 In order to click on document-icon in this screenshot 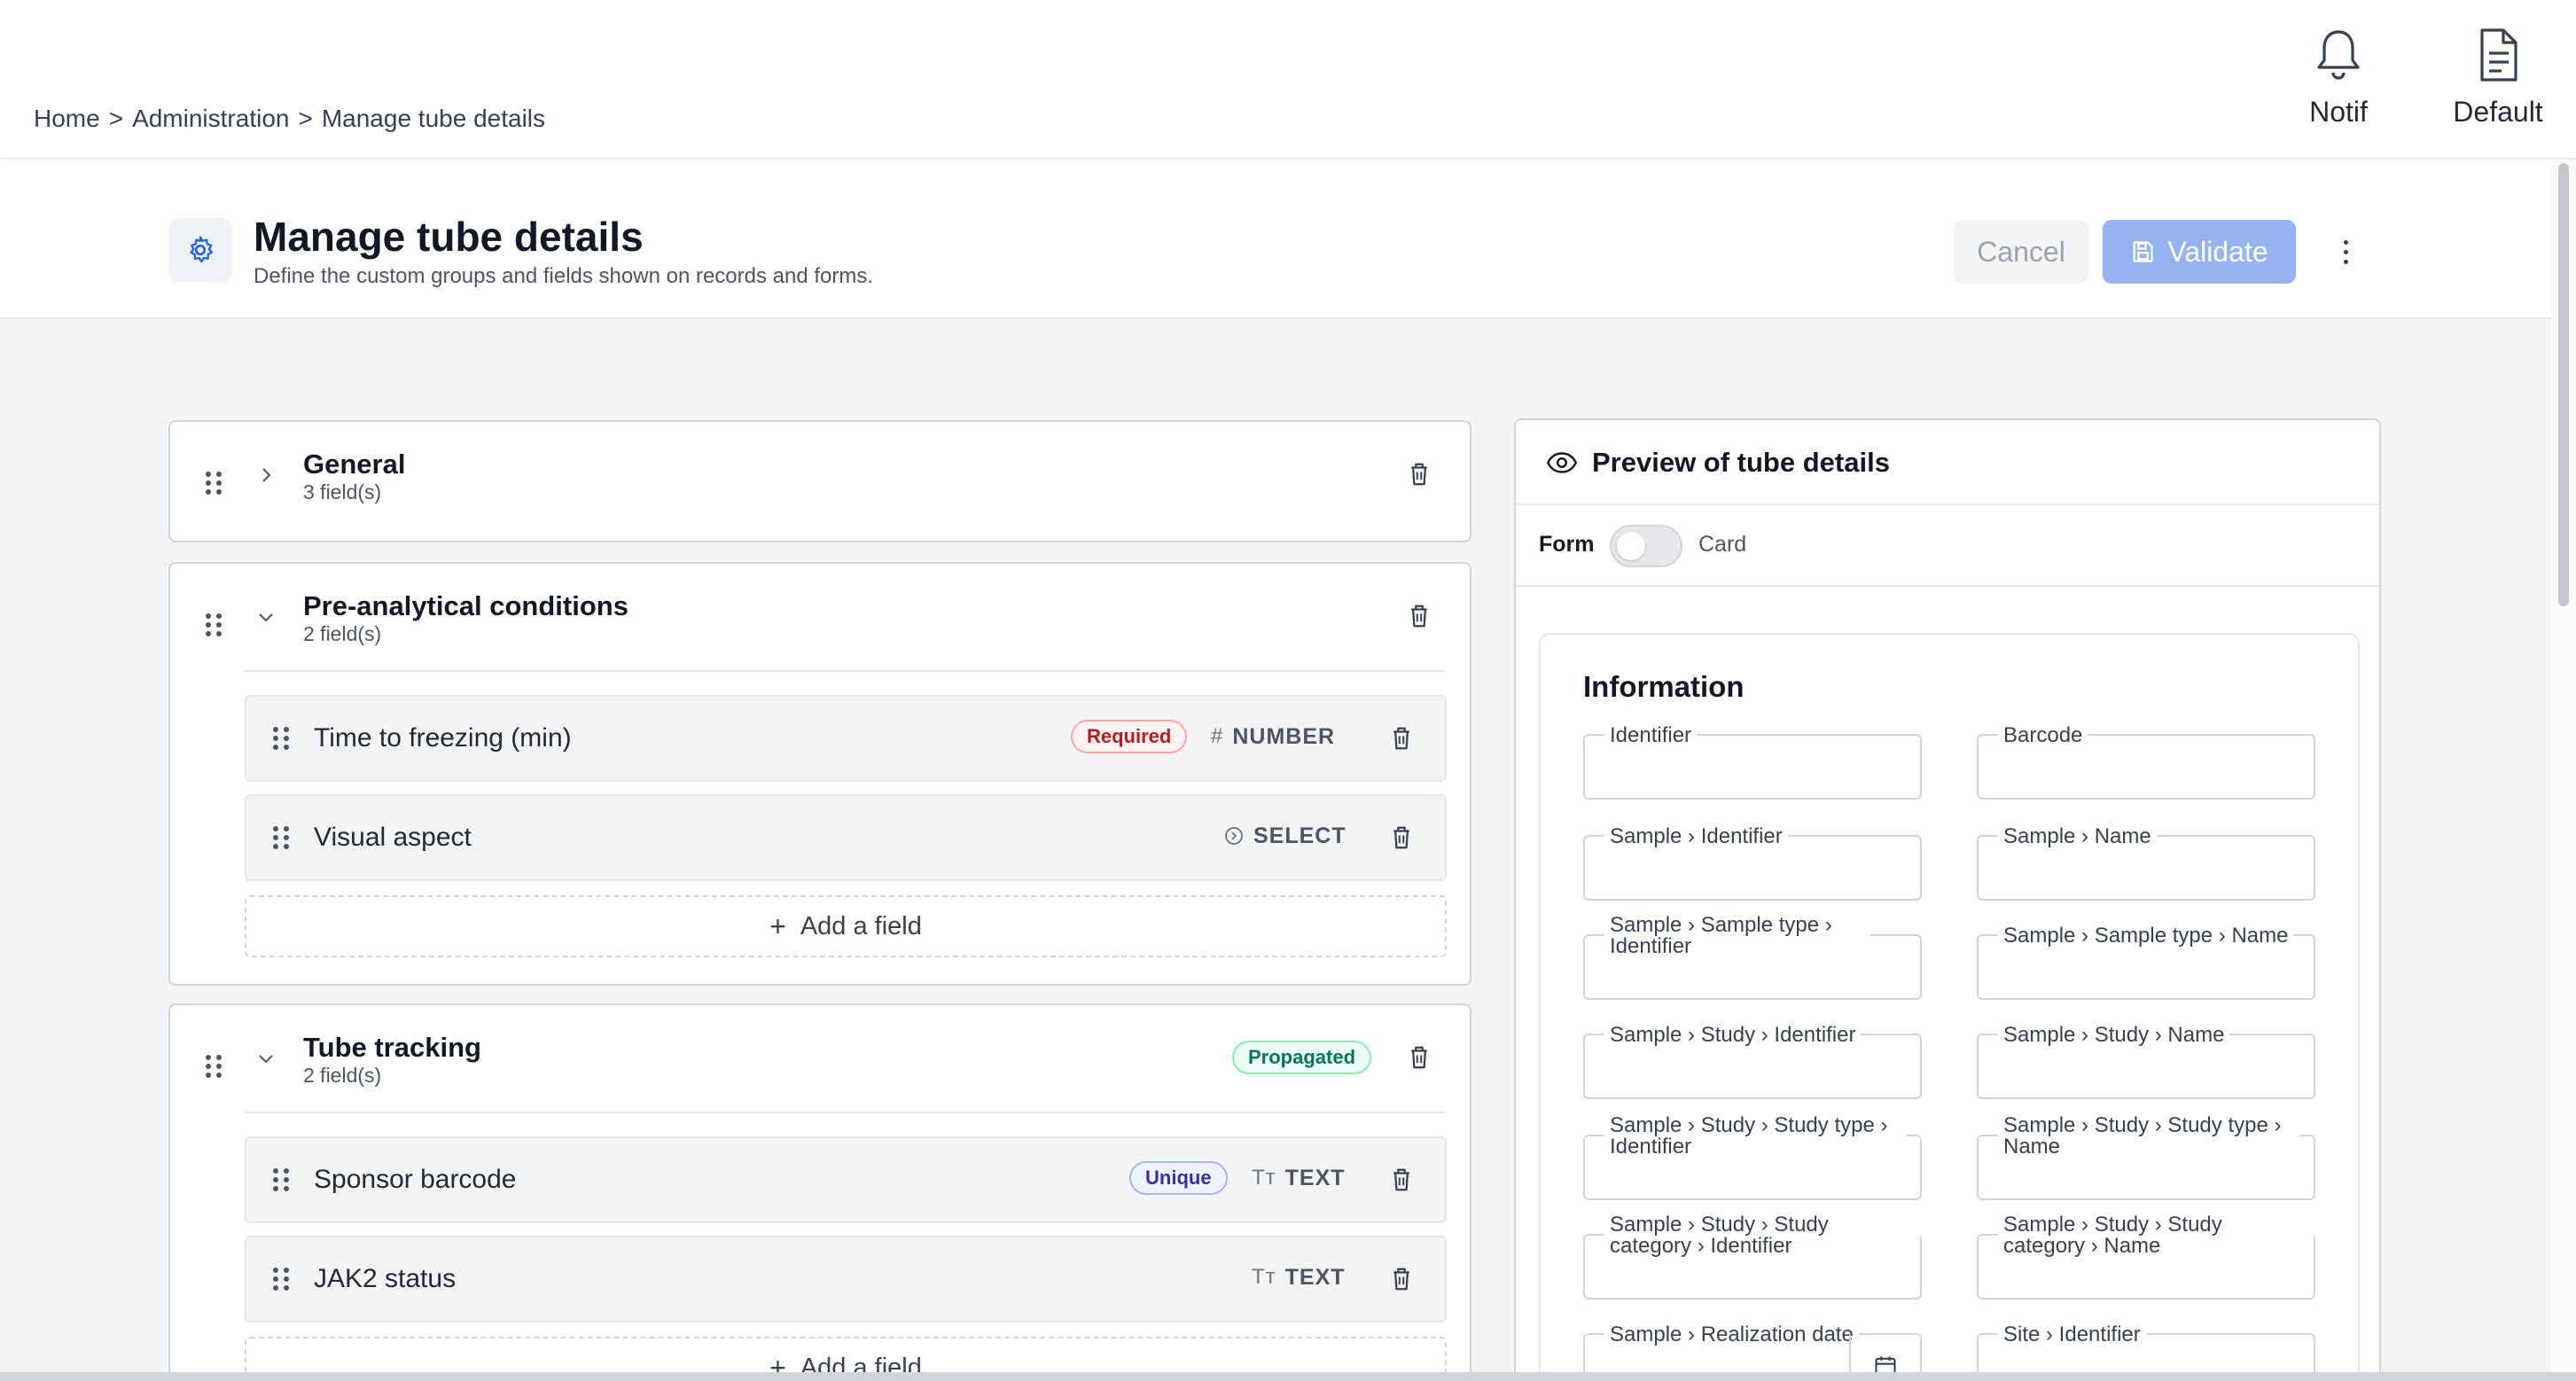, I will do `click(2498, 55)`.